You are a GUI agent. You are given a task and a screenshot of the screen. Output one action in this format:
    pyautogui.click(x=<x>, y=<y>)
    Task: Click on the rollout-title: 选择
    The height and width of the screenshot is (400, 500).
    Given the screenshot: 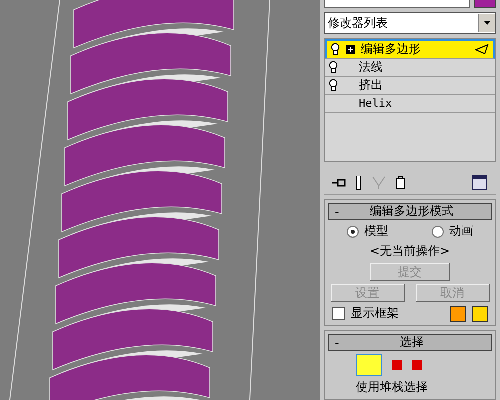 What is the action you would take?
    pyautogui.click(x=412, y=342)
    